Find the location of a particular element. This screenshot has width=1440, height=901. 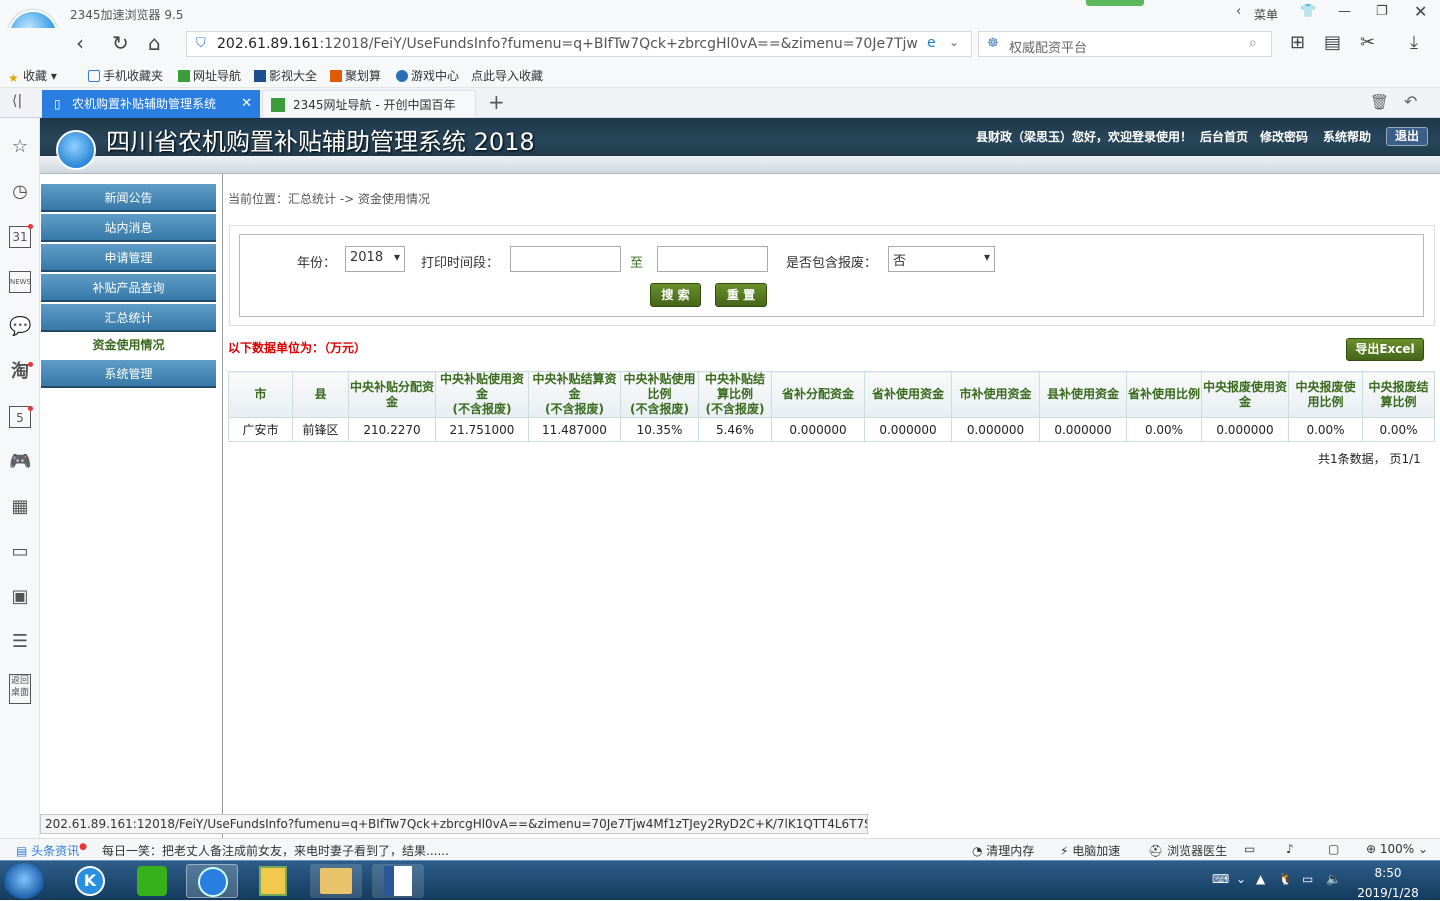

search-box: ☸ 权威配资平台 ⌕ is located at coordinates (1125, 44).